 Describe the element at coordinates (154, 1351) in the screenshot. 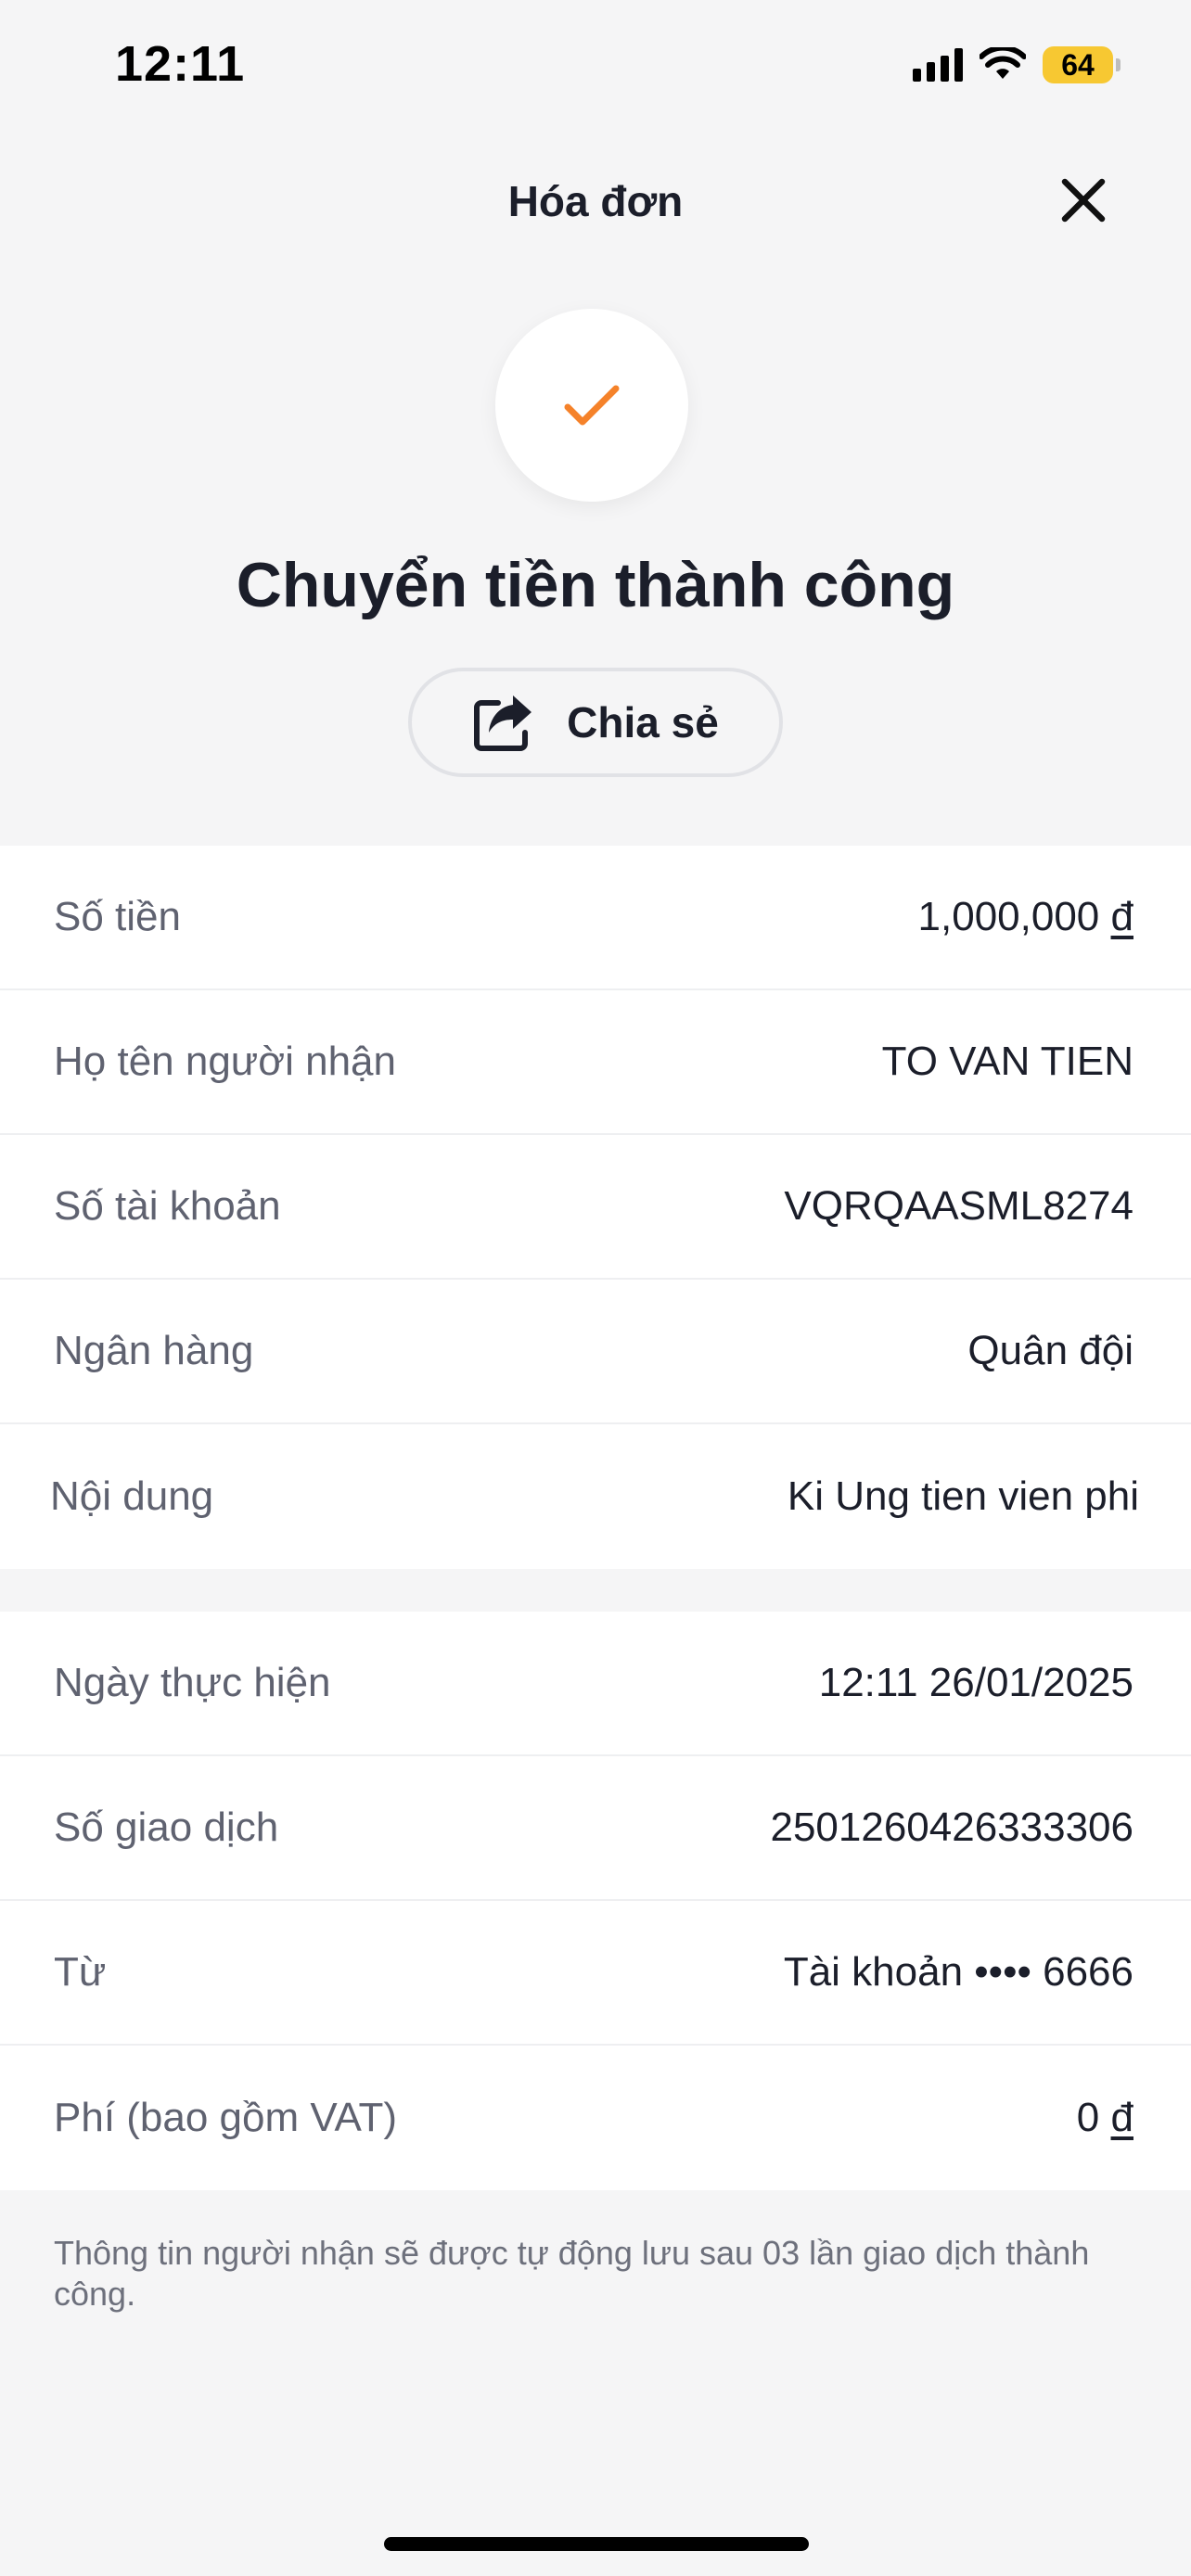

I see `bank-label: Ngân hàng` at that location.